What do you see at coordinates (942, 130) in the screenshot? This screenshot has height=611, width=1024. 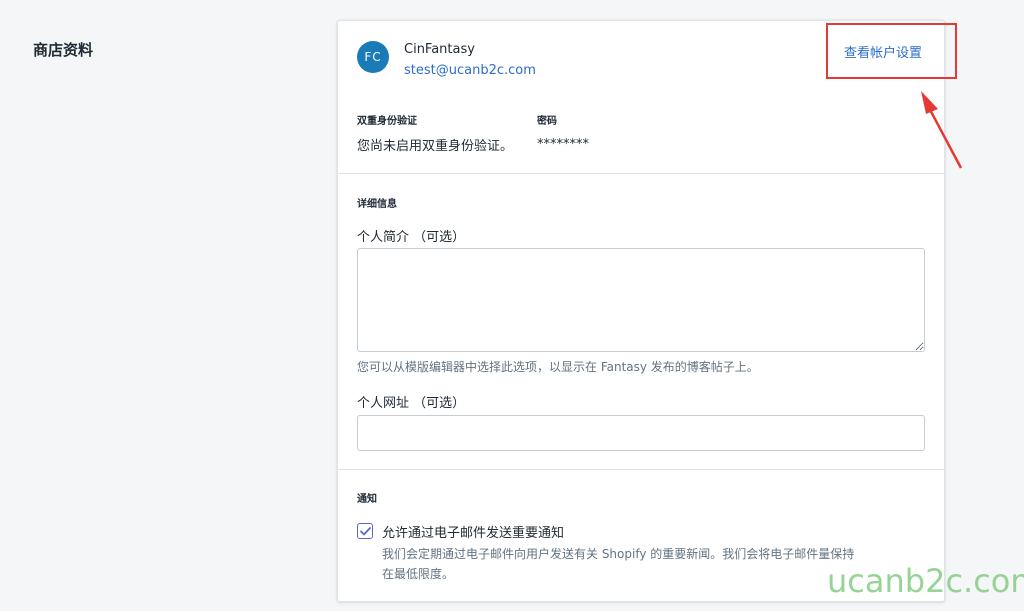 I see `annotation-arrow` at bounding box center [942, 130].